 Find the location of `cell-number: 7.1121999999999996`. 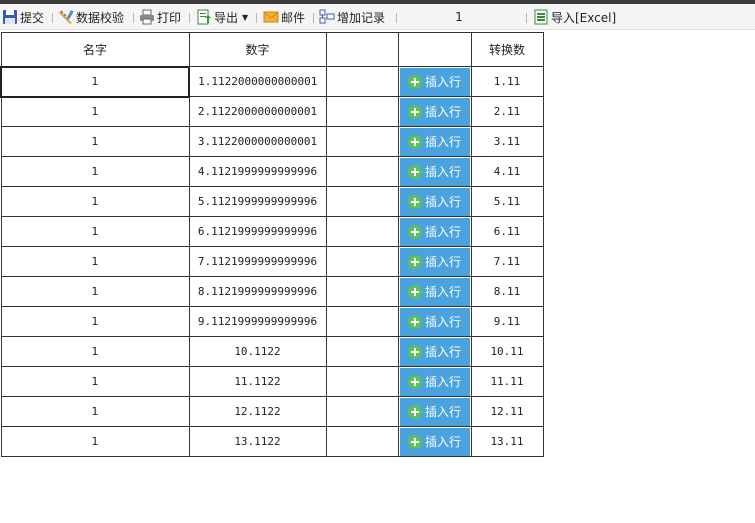

cell-number: 7.1121999999999996 is located at coordinates (257, 261).